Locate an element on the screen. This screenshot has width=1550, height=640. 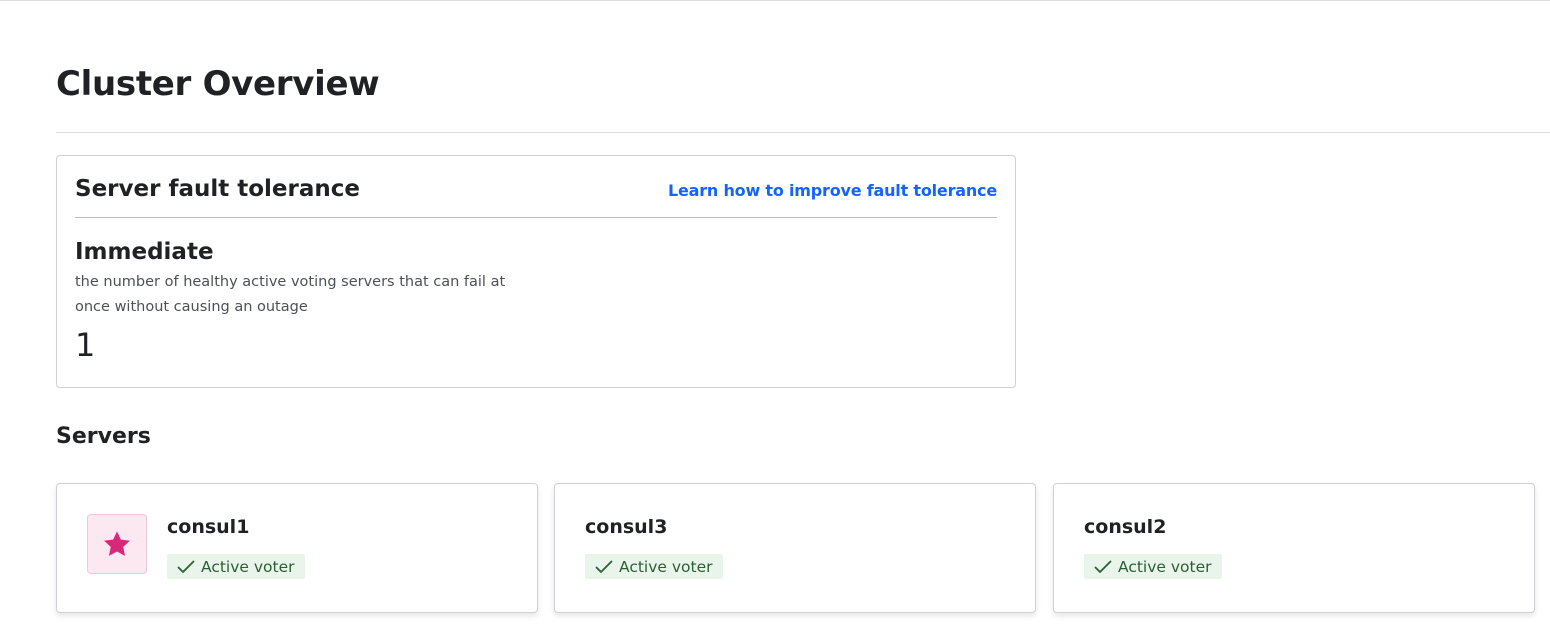
fault-tolerance-title: Server fault tolerance is located at coordinates (217, 189).